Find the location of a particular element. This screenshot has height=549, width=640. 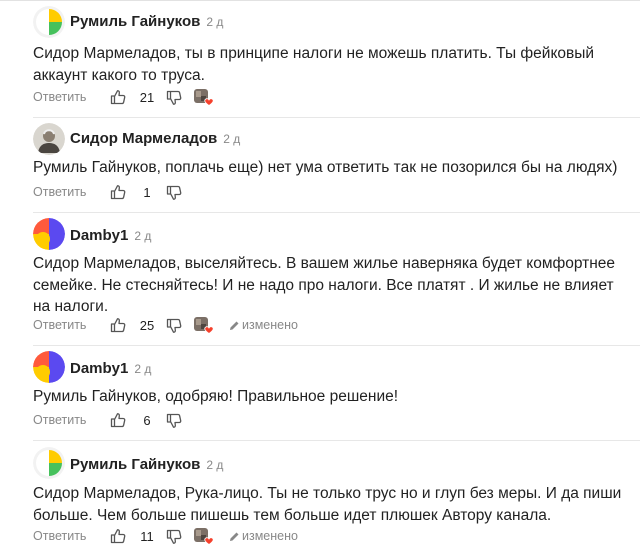

like-count: 21 is located at coordinates (147, 97).